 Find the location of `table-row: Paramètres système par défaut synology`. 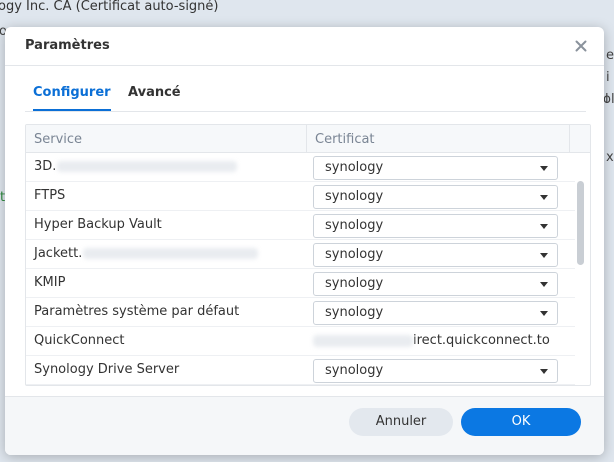

table-row: Paramètres système par défaut synology is located at coordinates (300, 312).